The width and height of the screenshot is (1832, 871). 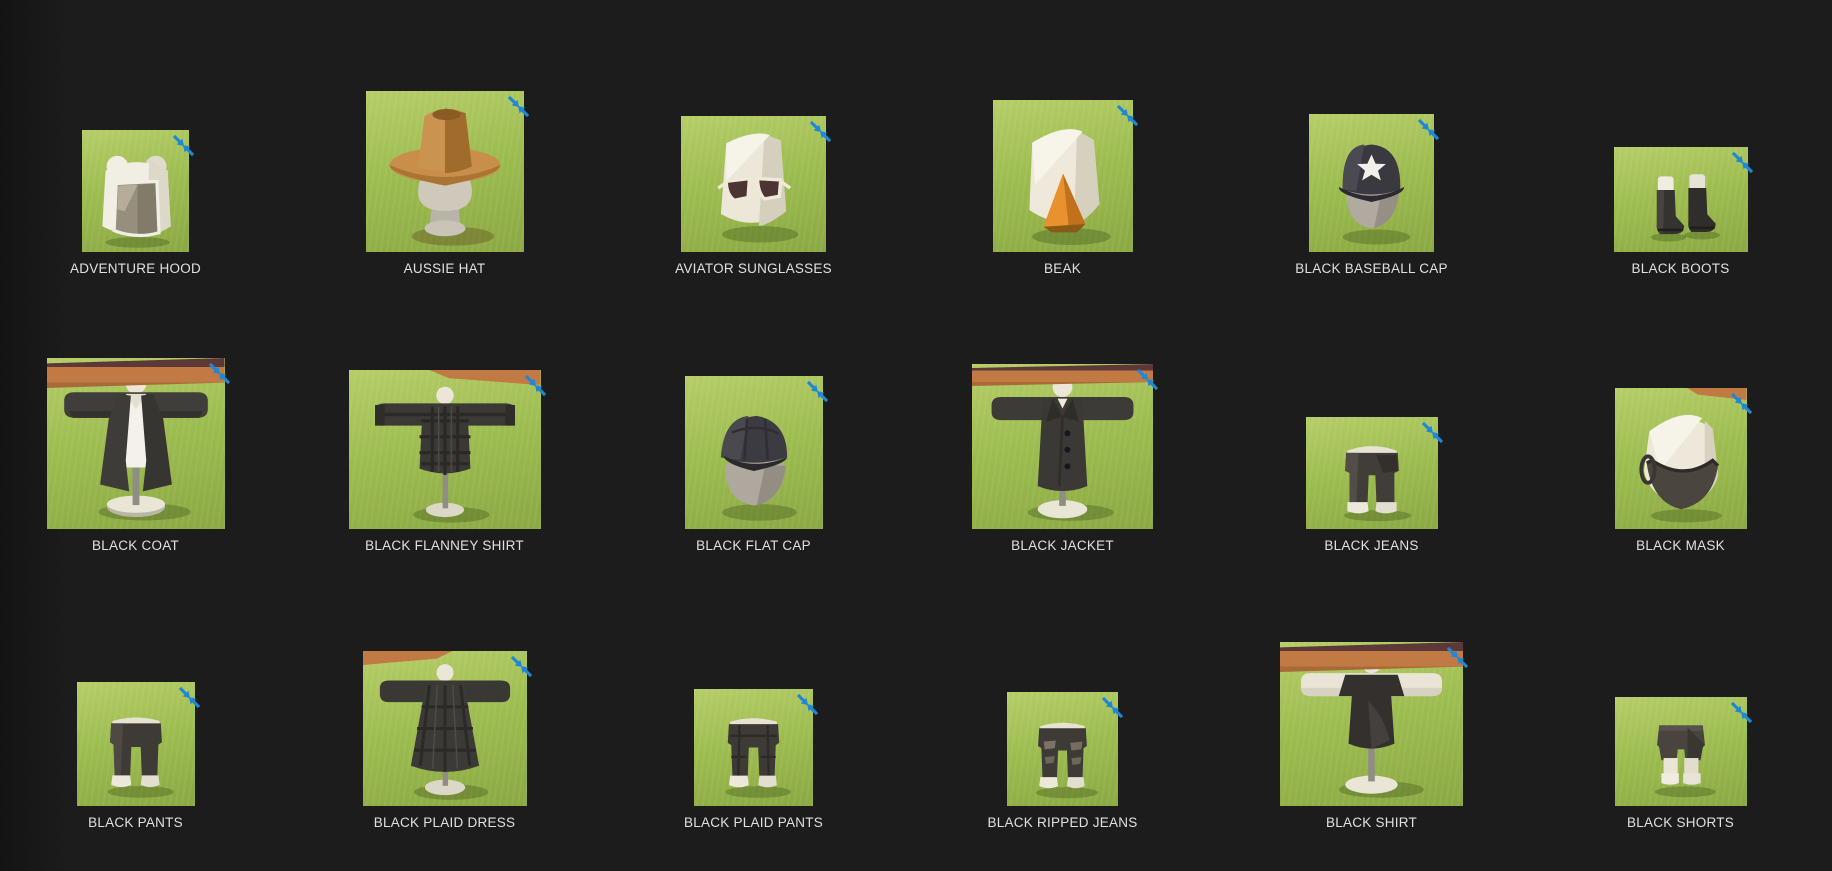 I want to click on black-jacket-art, so click(x=1062, y=449).